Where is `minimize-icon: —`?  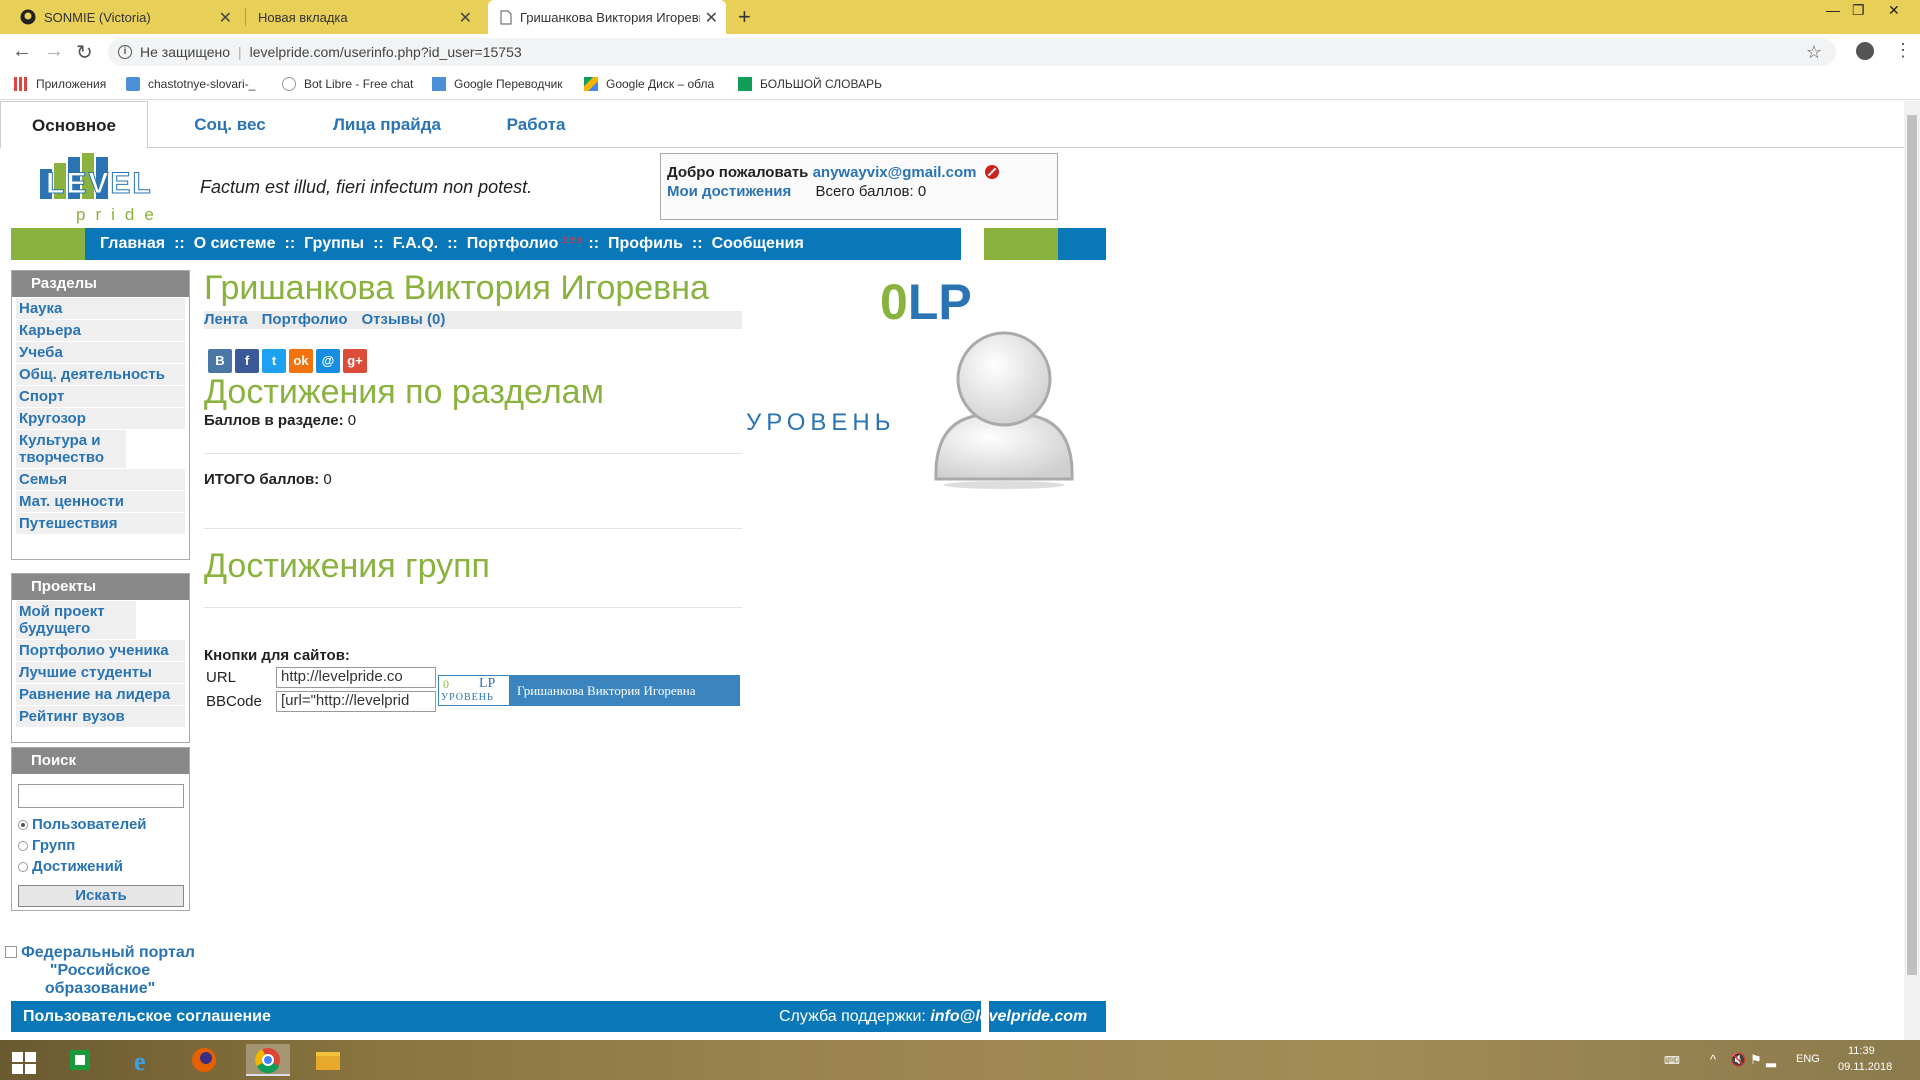 minimize-icon: — is located at coordinates (1833, 10).